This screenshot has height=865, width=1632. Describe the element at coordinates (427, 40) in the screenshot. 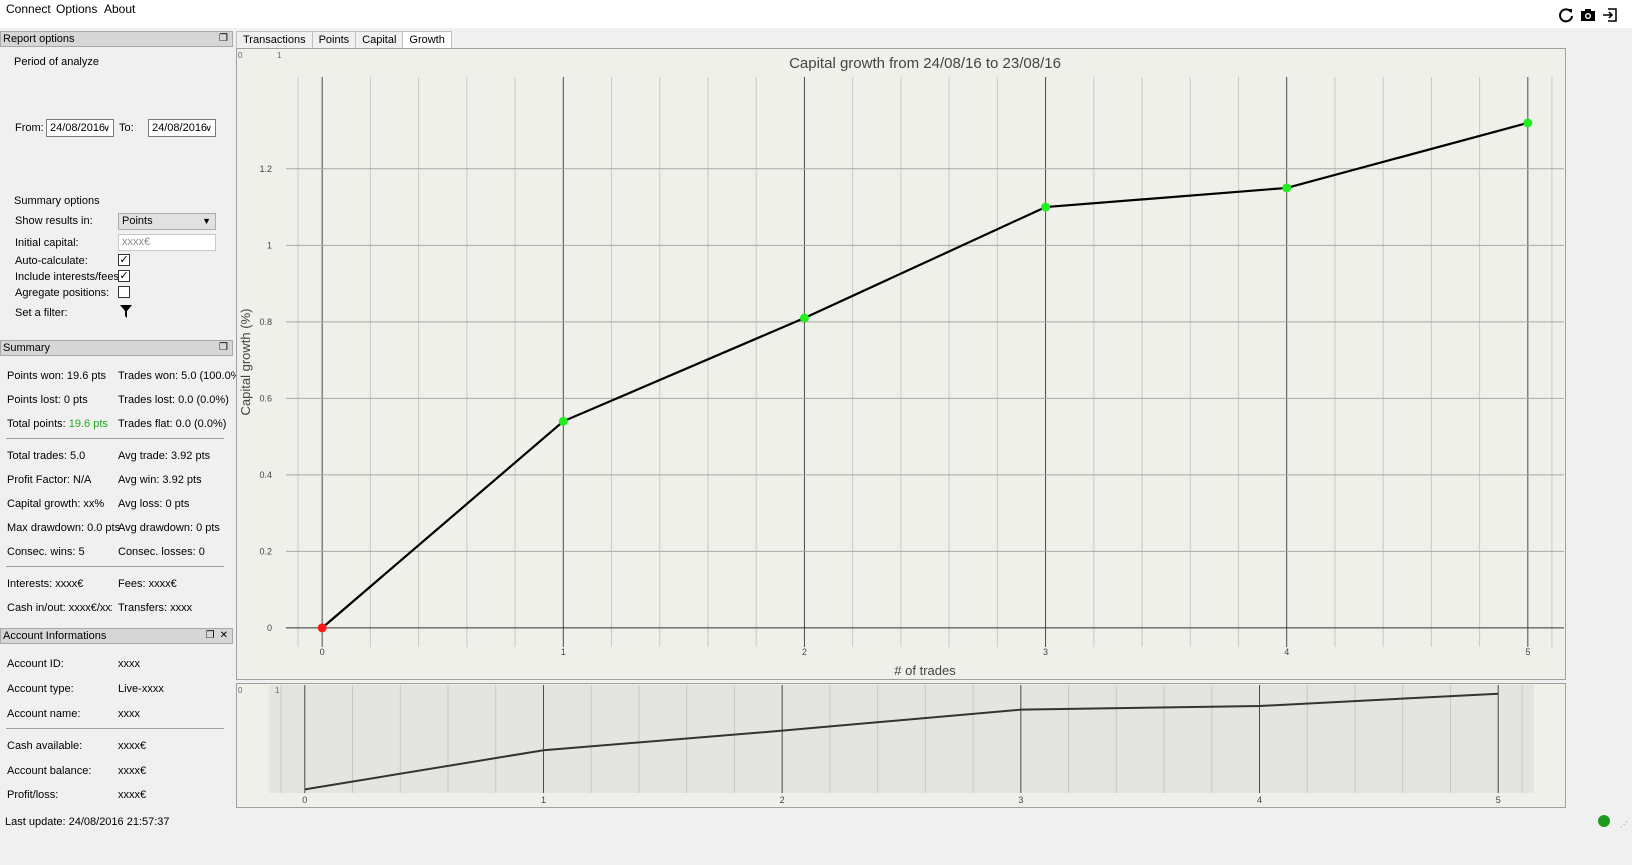

I see `tab-growth: Growth` at that location.